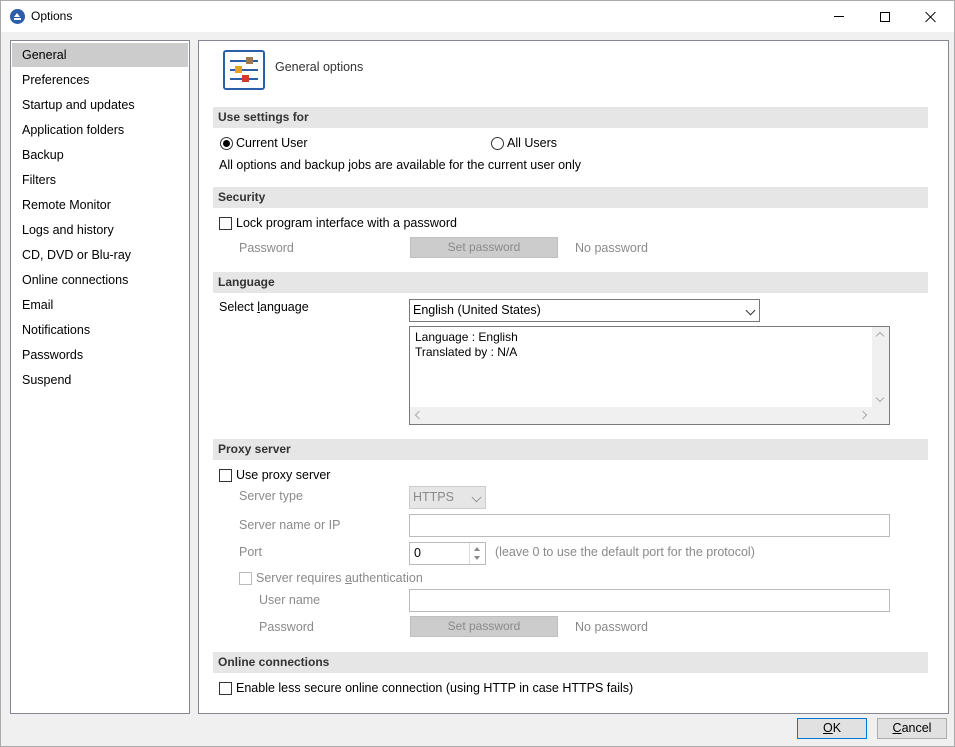  What do you see at coordinates (100, 280) in the screenshot?
I see `sidebar-item-online-connections: Online connections` at bounding box center [100, 280].